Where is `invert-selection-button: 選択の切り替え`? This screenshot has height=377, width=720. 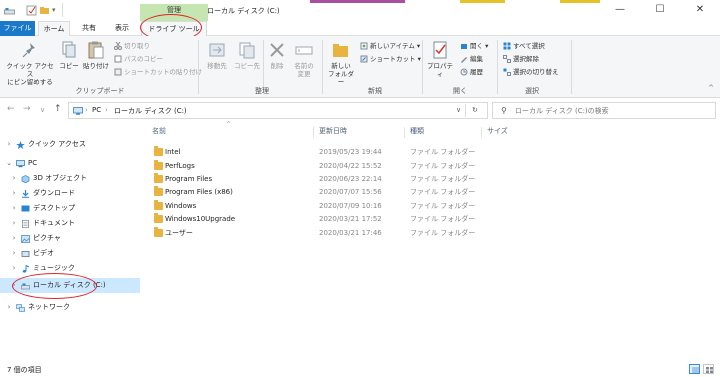
invert-selection-button: 選択の切り替え is located at coordinates (531, 72).